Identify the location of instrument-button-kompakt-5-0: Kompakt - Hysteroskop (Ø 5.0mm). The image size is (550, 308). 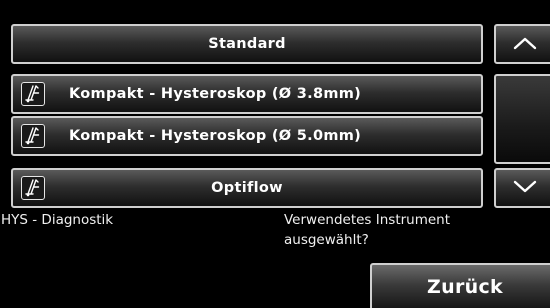
(247, 136).